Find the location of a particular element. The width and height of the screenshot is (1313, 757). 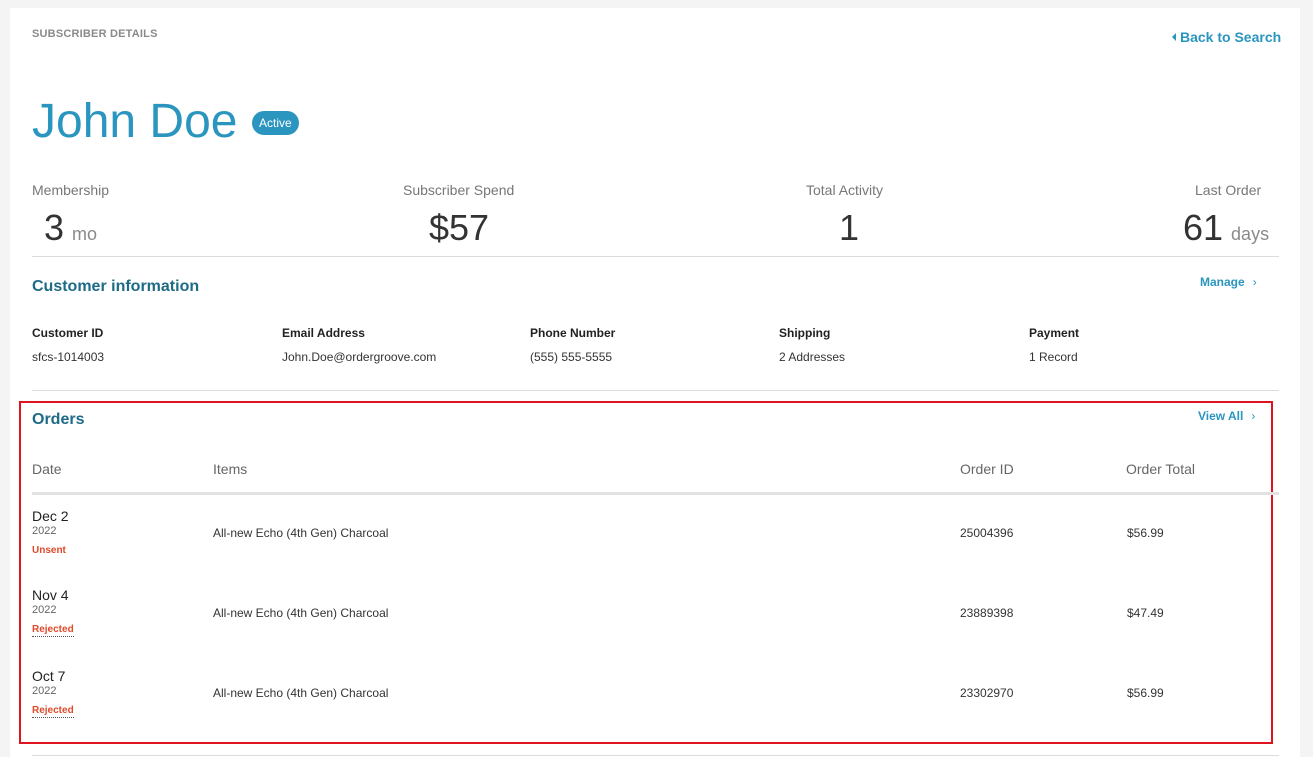

stat-unit: mo is located at coordinates (85, 234).